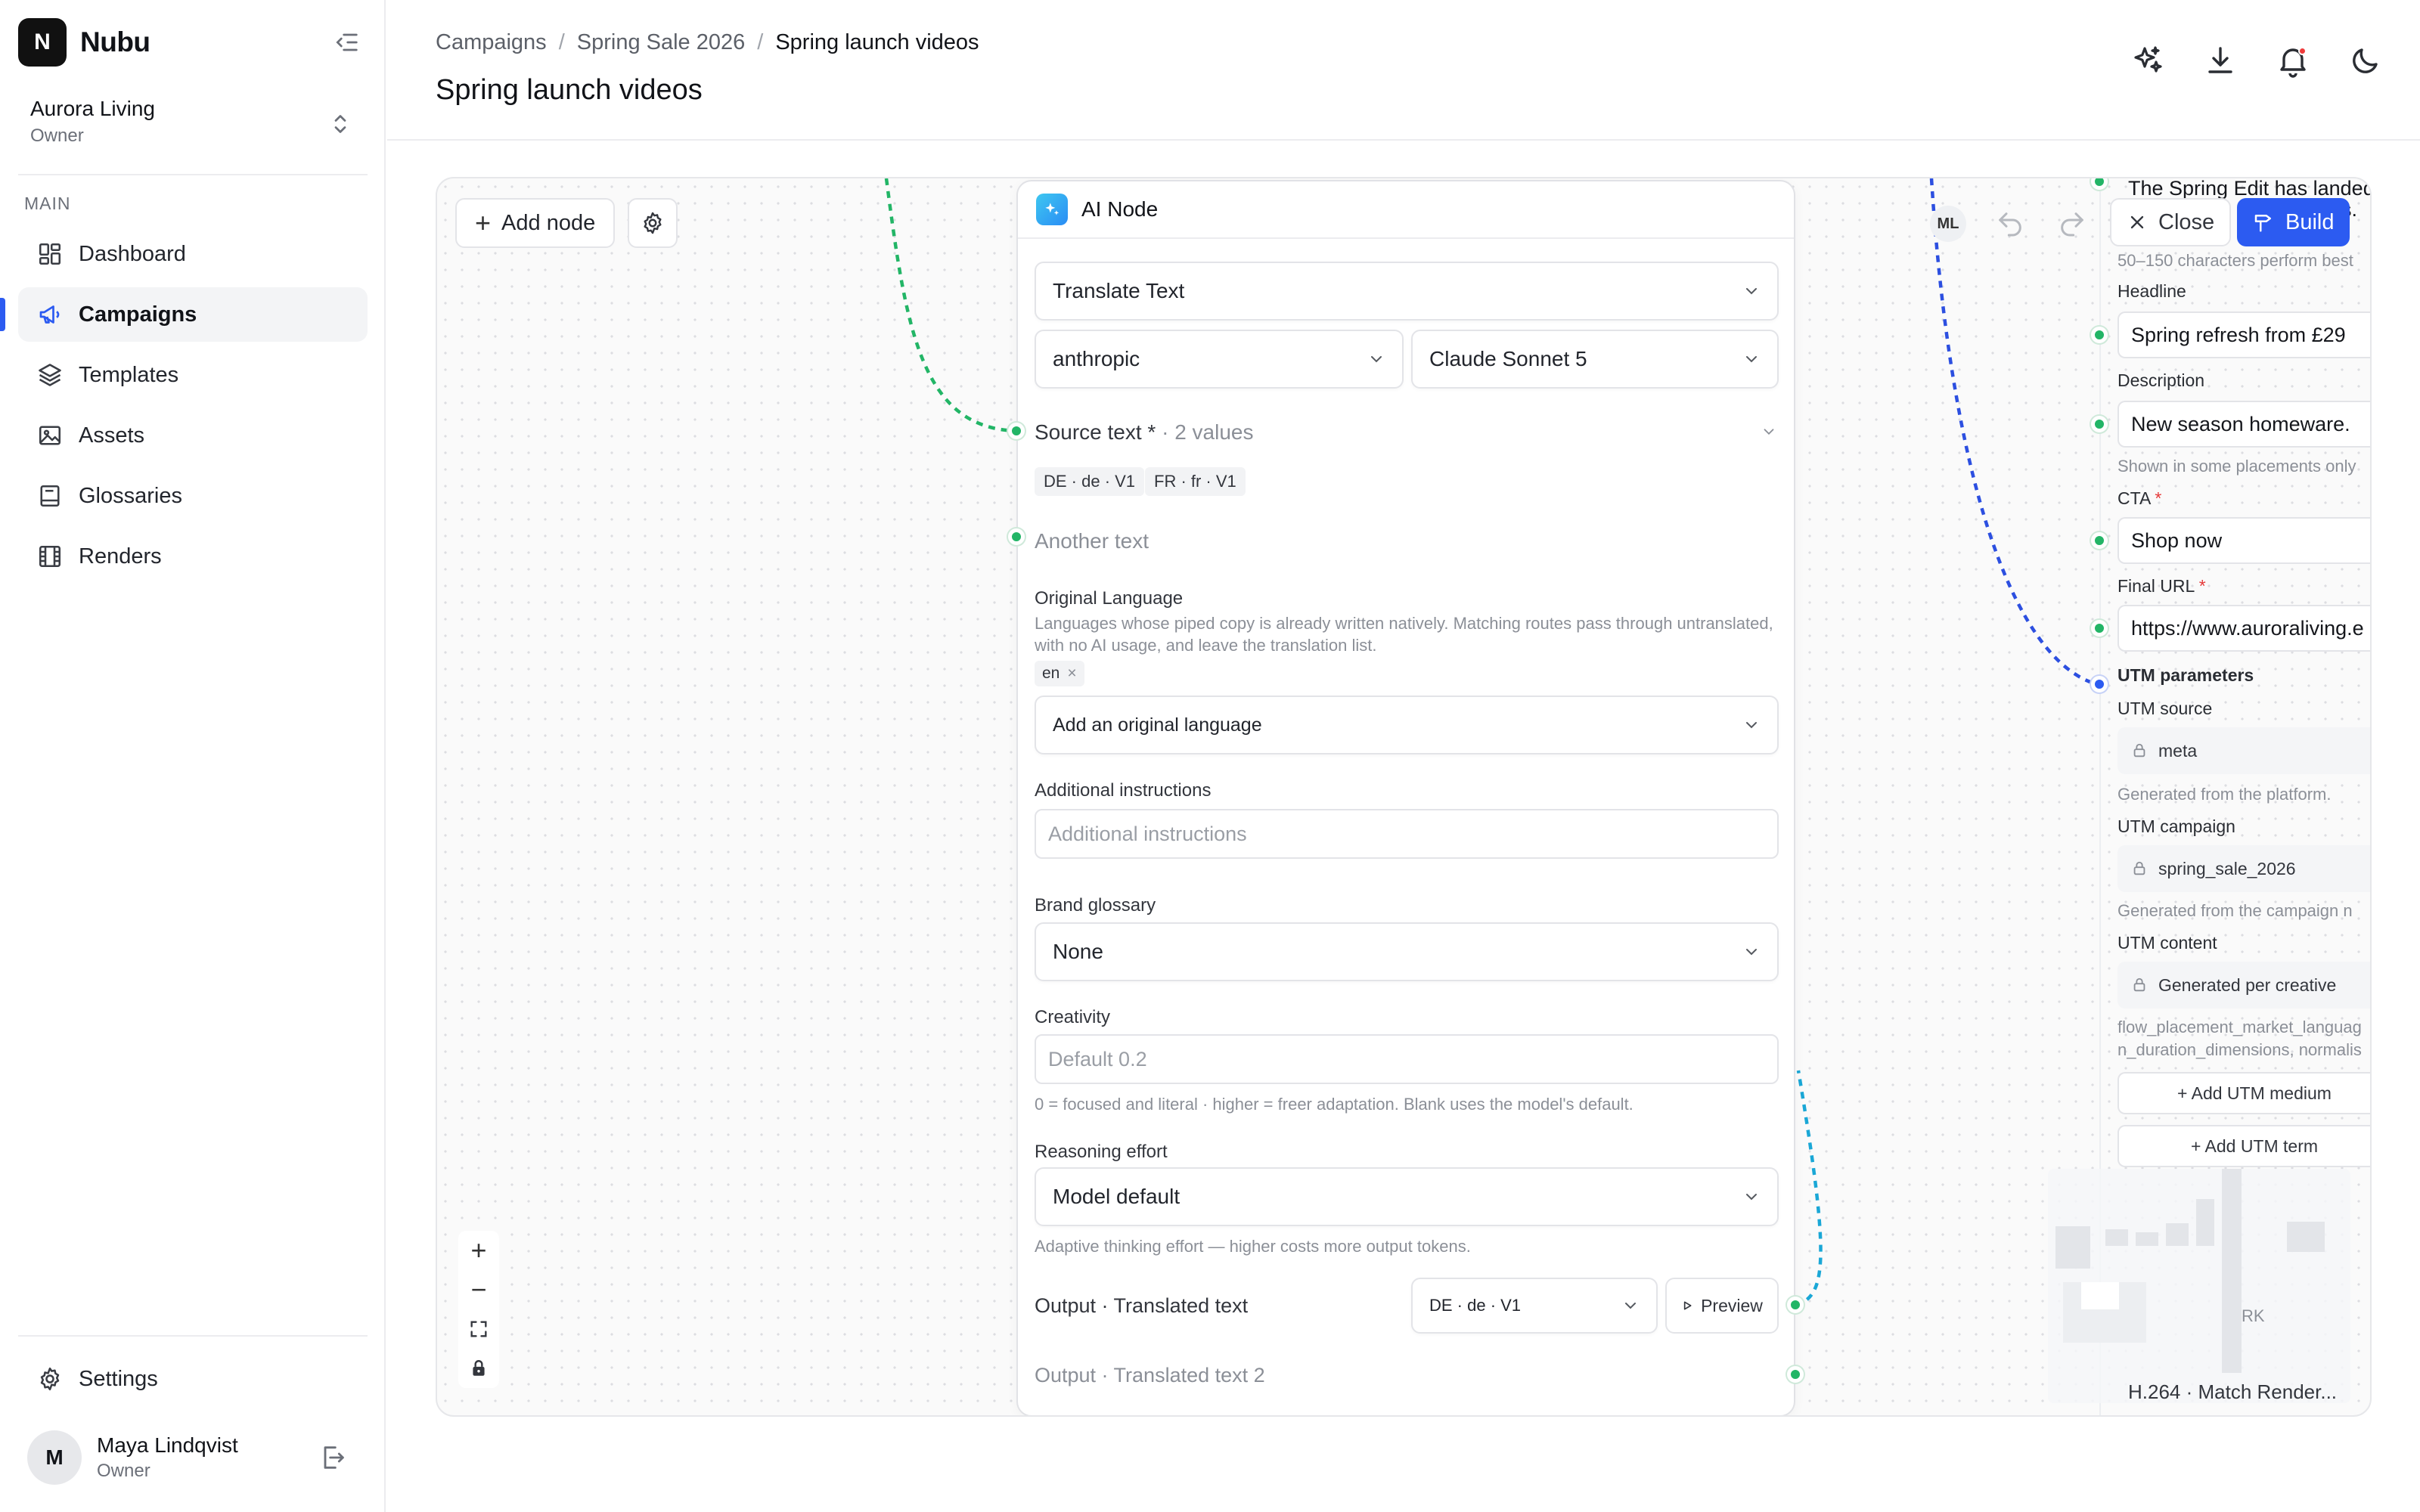 The image size is (2420, 1512). Describe the element at coordinates (491, 42) in the screenshot. I see `breadcrumb-campaigns: Campaigns` at that location.